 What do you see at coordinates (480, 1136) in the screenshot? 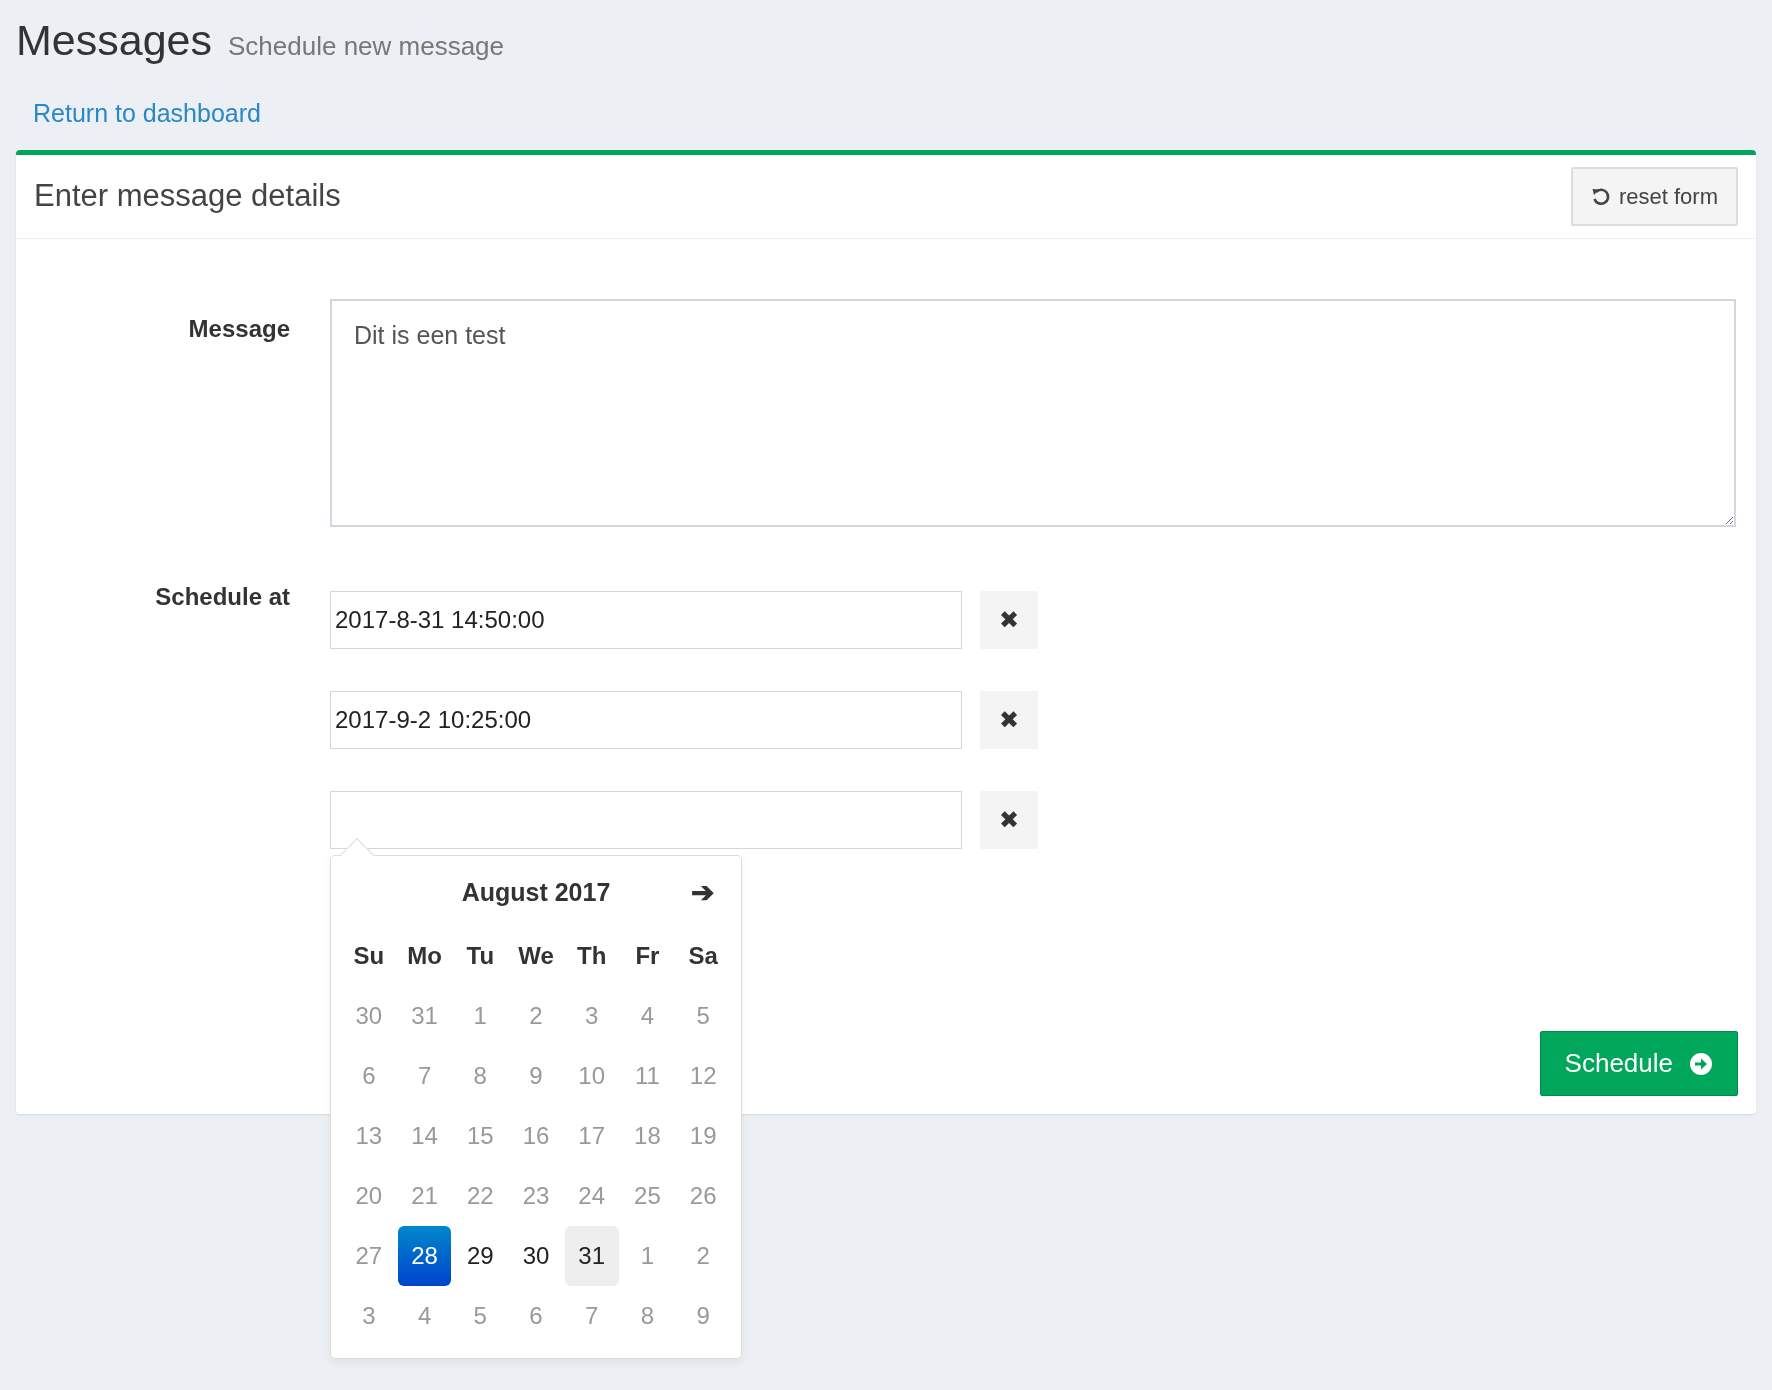
I see `calendar-day: 15` at bounding box center [480, 1136].